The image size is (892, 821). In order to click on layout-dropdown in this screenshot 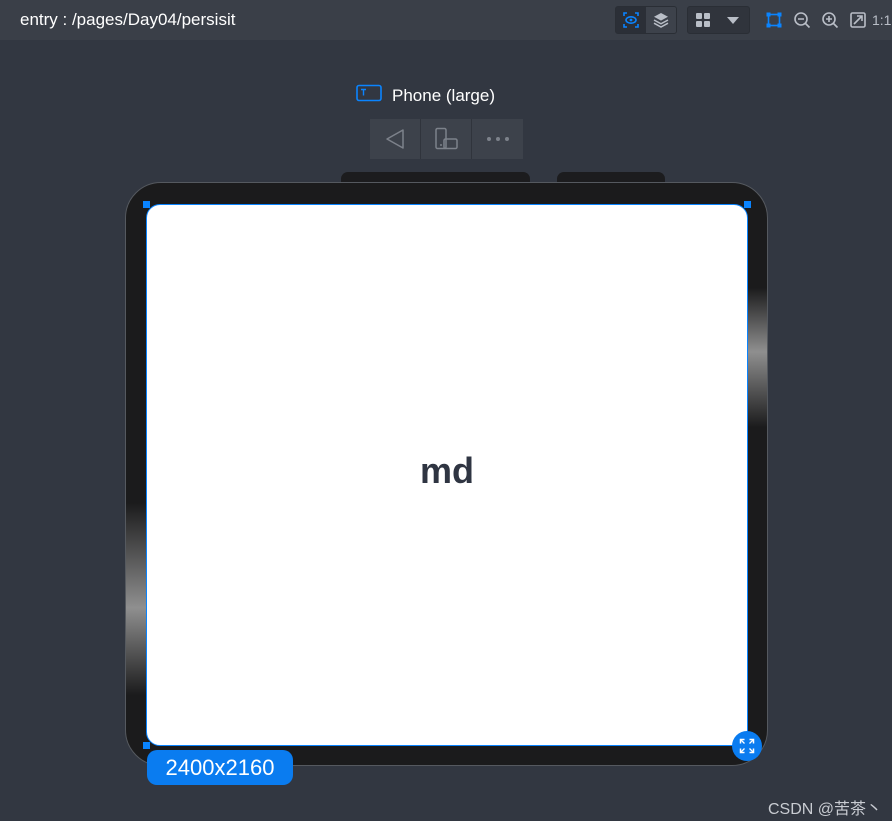, I will do `click(718, 20)`.